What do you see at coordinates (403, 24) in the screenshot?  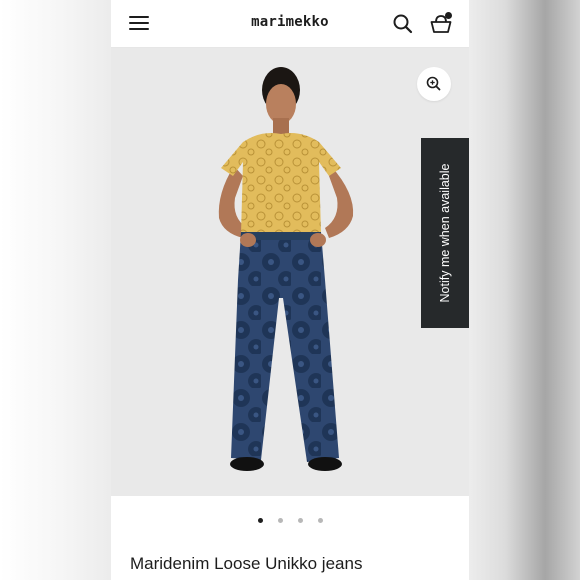 I see `search-icon` at bounding box center [403, 24].